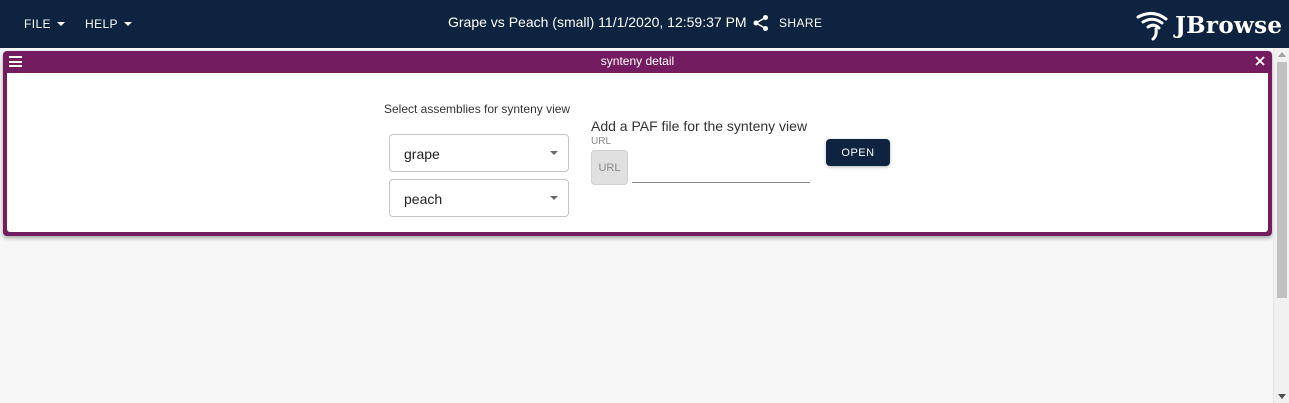 This screenshot has width=1289, height=403. What do you see at coordinates (1282, 54) in the screenshot?
I see `scroll-up-arrow-icon` at bounding box center [1282, 54].